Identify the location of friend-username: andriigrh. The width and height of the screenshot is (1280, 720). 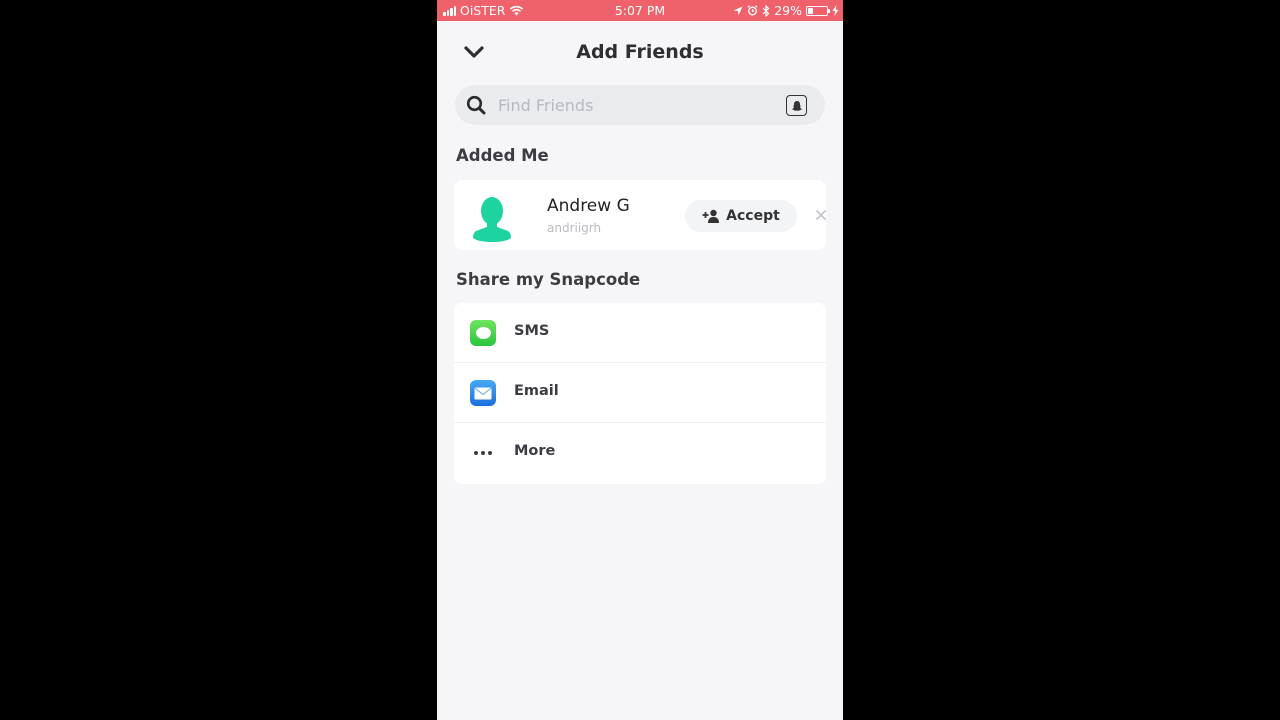
(574, 228).